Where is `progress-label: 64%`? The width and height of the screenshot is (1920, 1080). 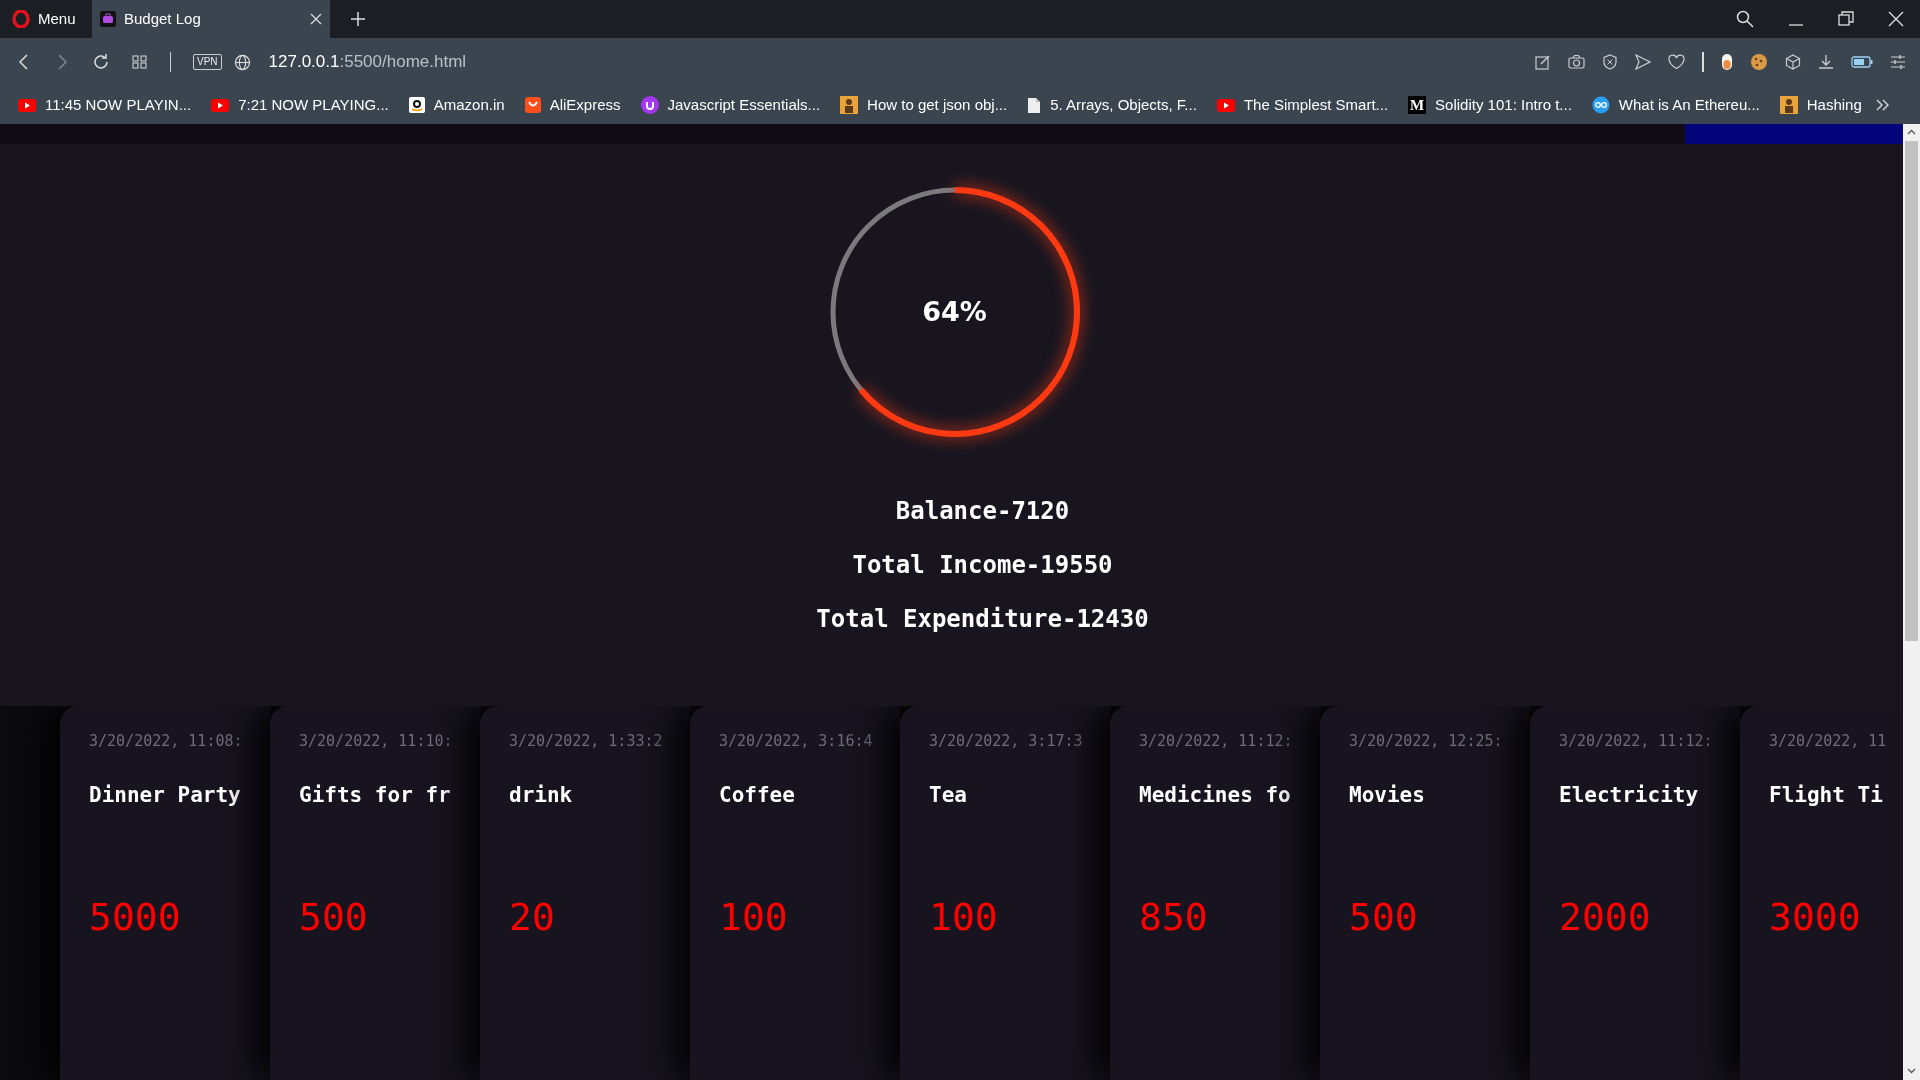
progress-label: 64% is located at coordinates (954, 311).